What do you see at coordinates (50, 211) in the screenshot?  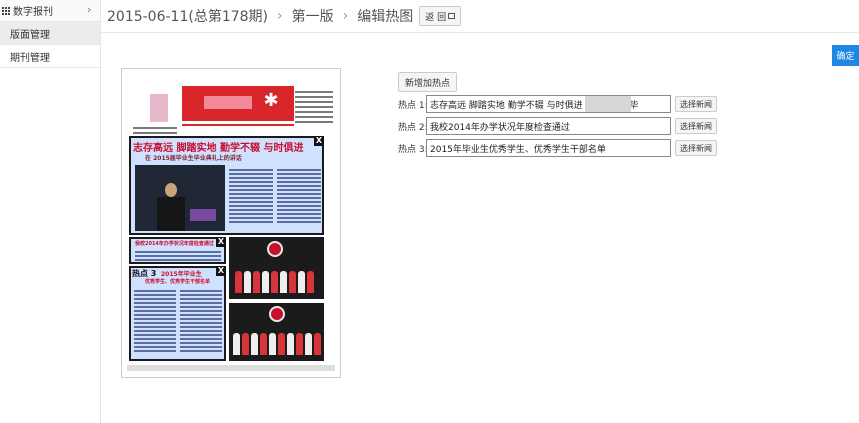 I see `sidebar: 数字报刊 › 版面管理 期刊管理` at bounding box center [50, 211].